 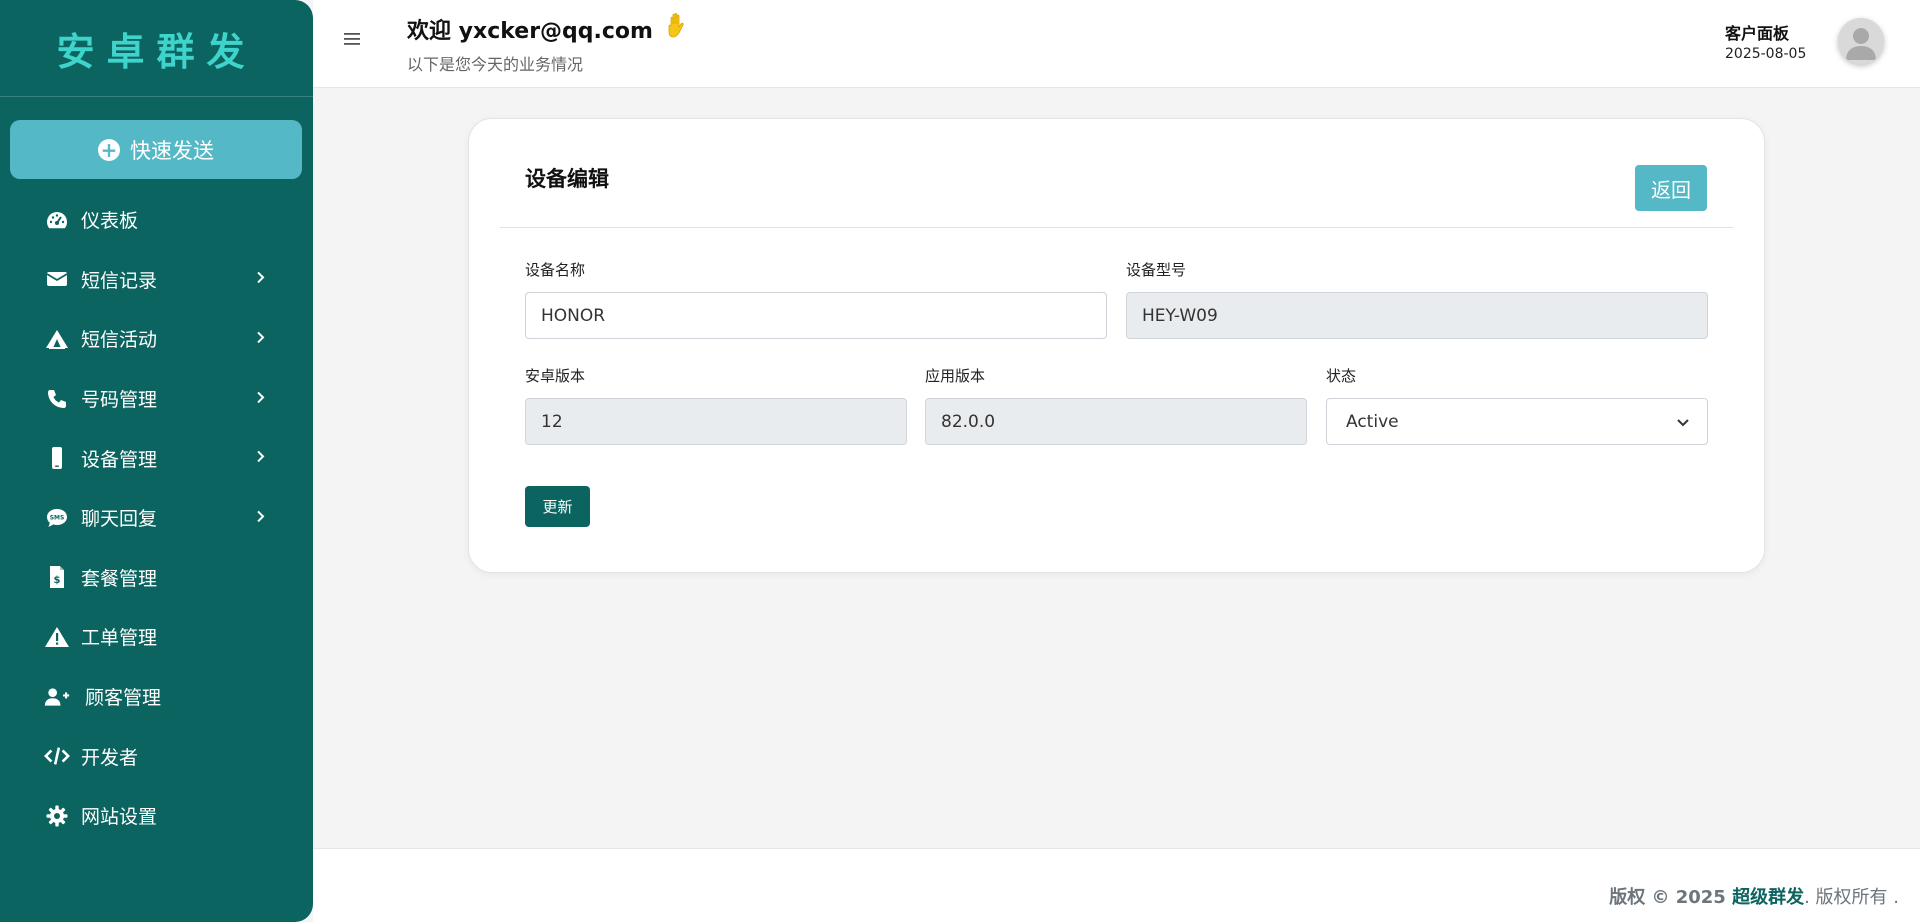 I want to click on device-name-input: HONOR, so click(x=816, y=315).